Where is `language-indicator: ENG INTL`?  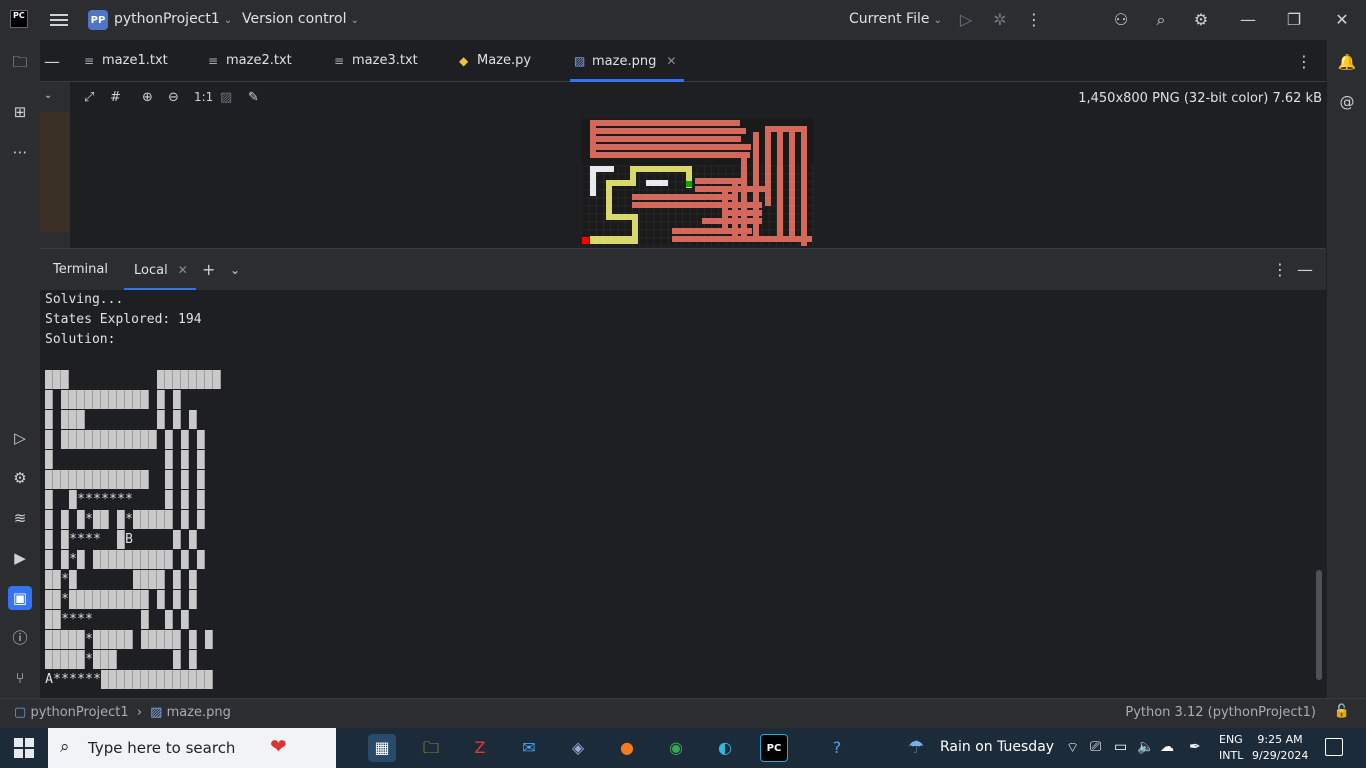
language-indicator: ENG INTL is located at coordinates (1231, 748).